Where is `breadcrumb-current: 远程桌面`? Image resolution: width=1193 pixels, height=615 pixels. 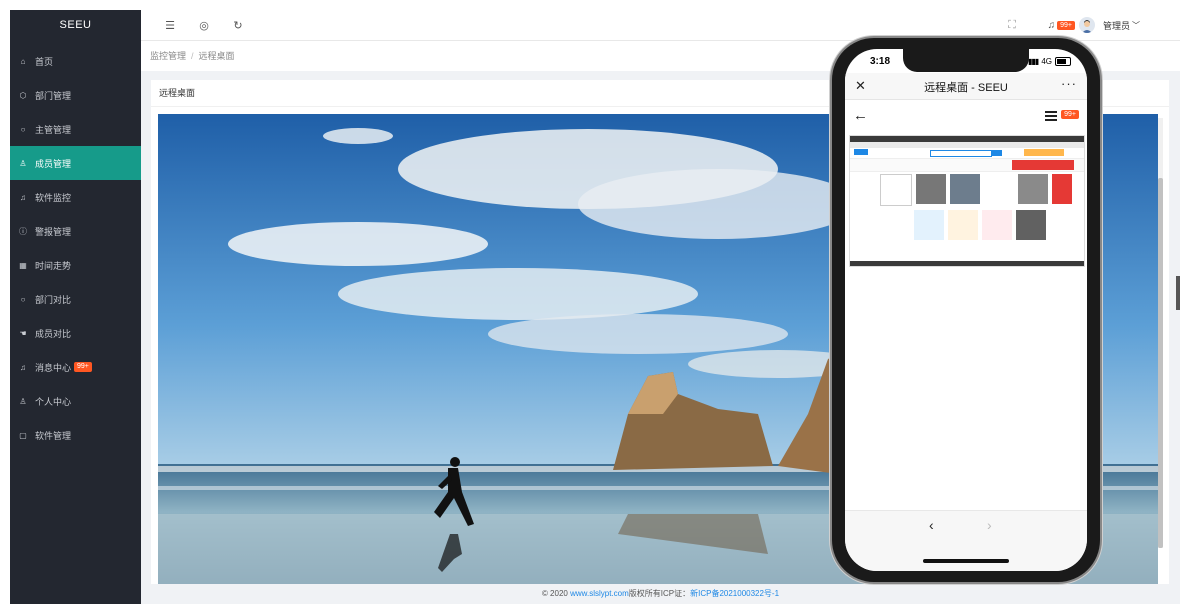
breadcrumb-current: 远程桌面 is located at coordinates (216, 56).